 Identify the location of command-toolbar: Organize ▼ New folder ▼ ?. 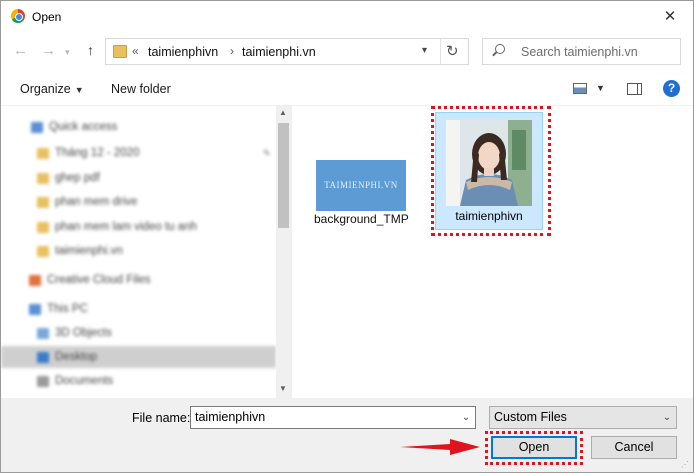
(347, 89).